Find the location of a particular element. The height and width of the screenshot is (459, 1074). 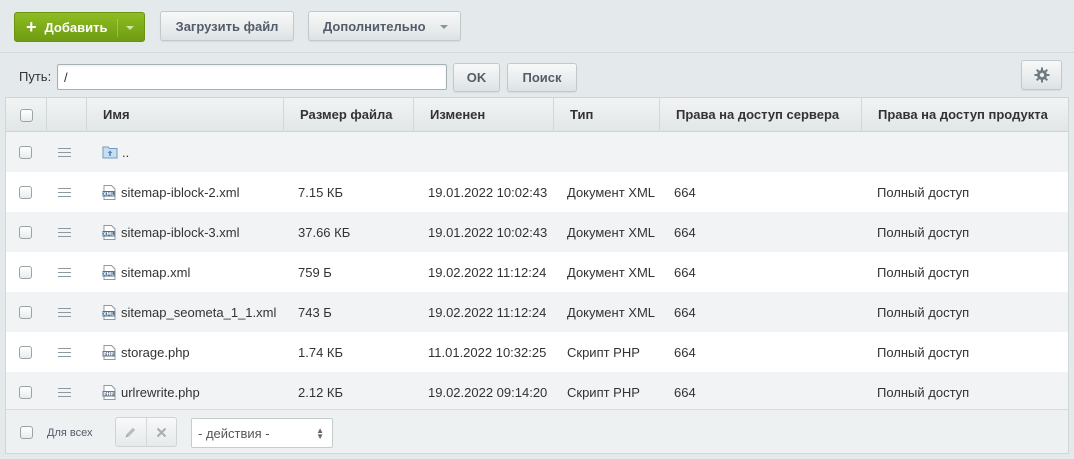

settings-button is located at coordinates (1041, 75).